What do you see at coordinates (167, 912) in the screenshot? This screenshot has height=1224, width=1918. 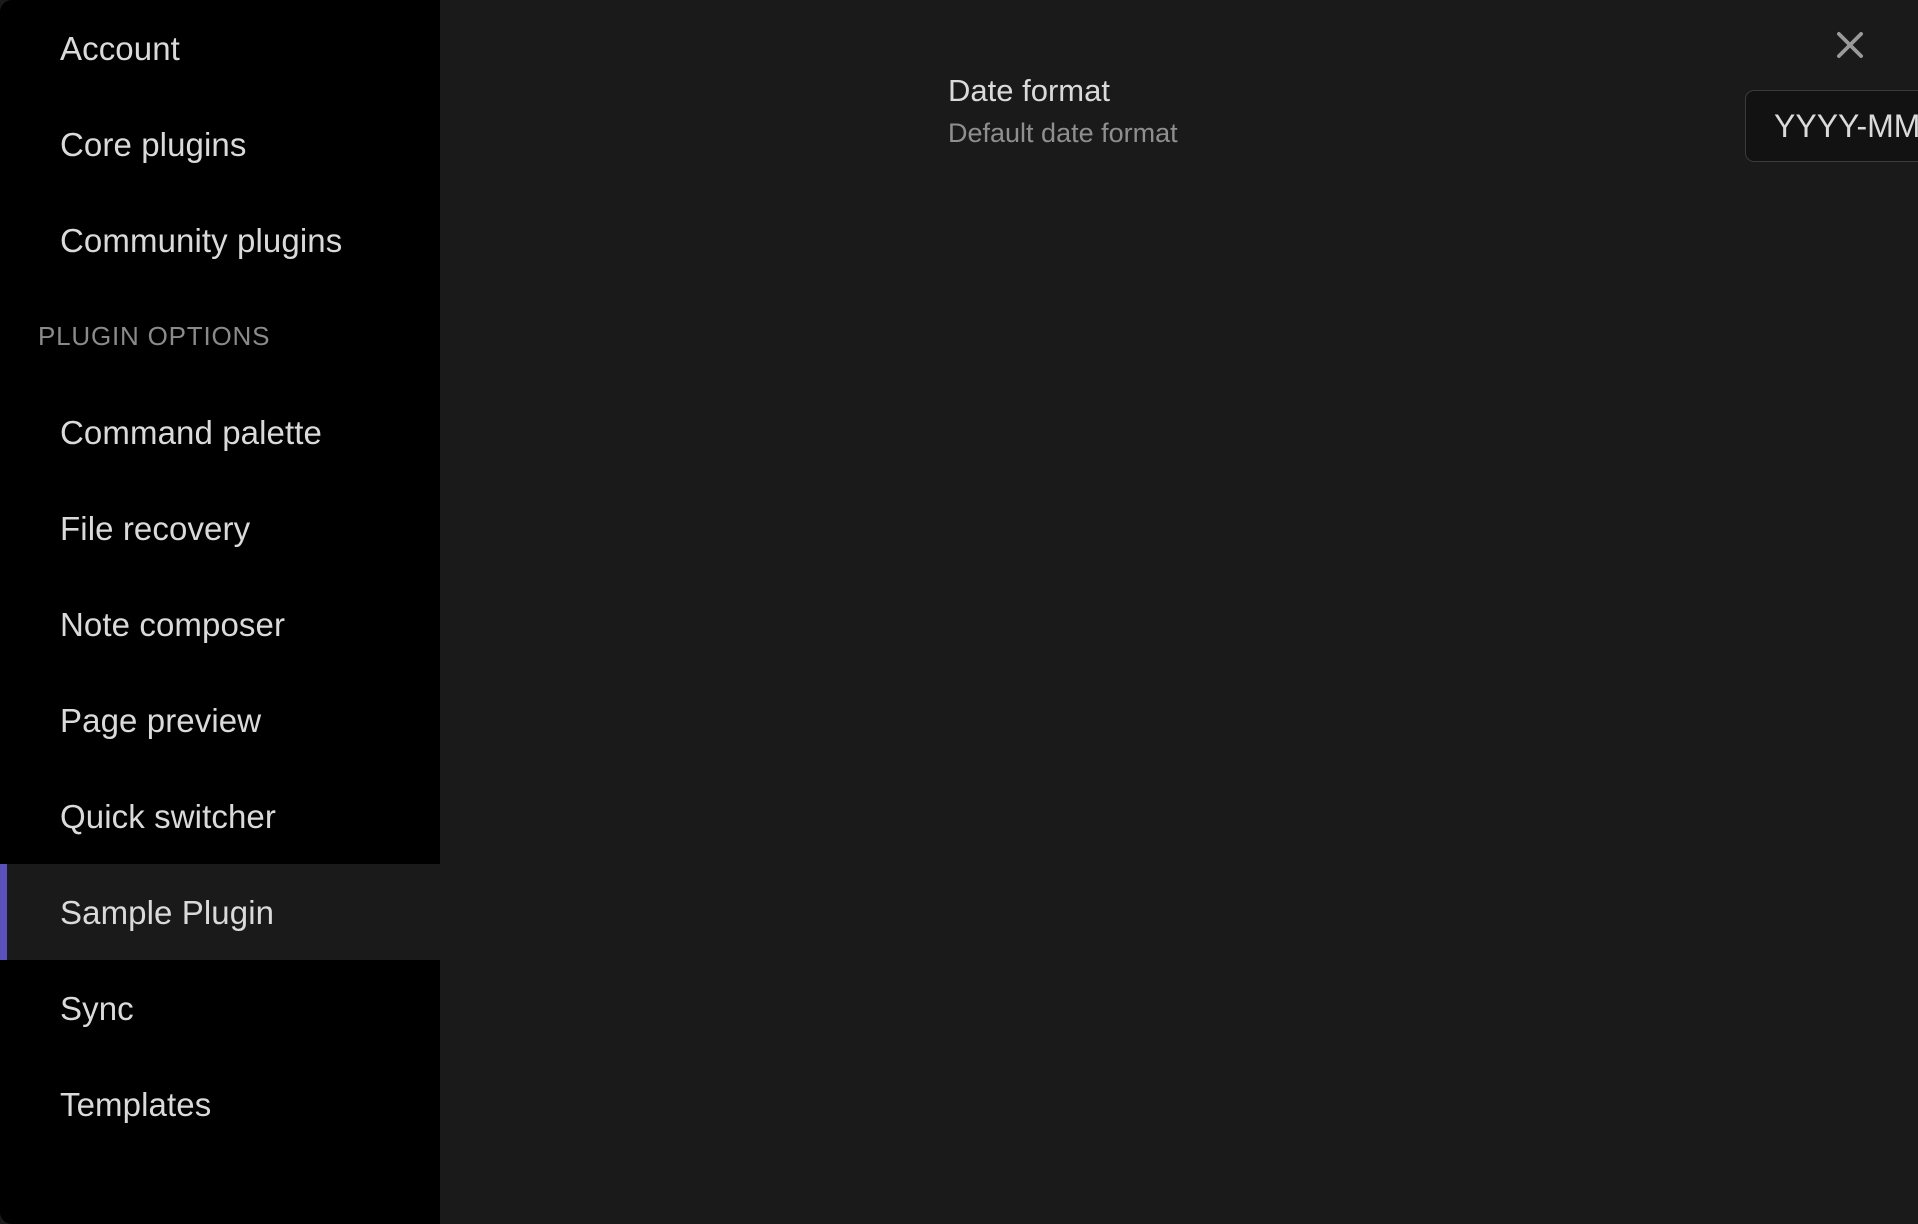 I see `sidebar-item-label: Sample Plugin` at bounding box center [167, 912].